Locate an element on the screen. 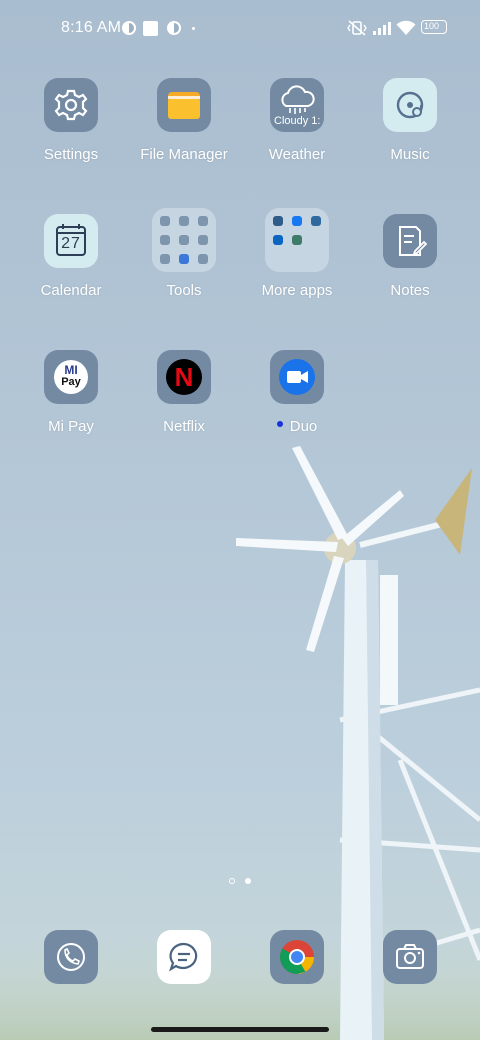  battery-icon: 100 is located at coordinates (434, 27).